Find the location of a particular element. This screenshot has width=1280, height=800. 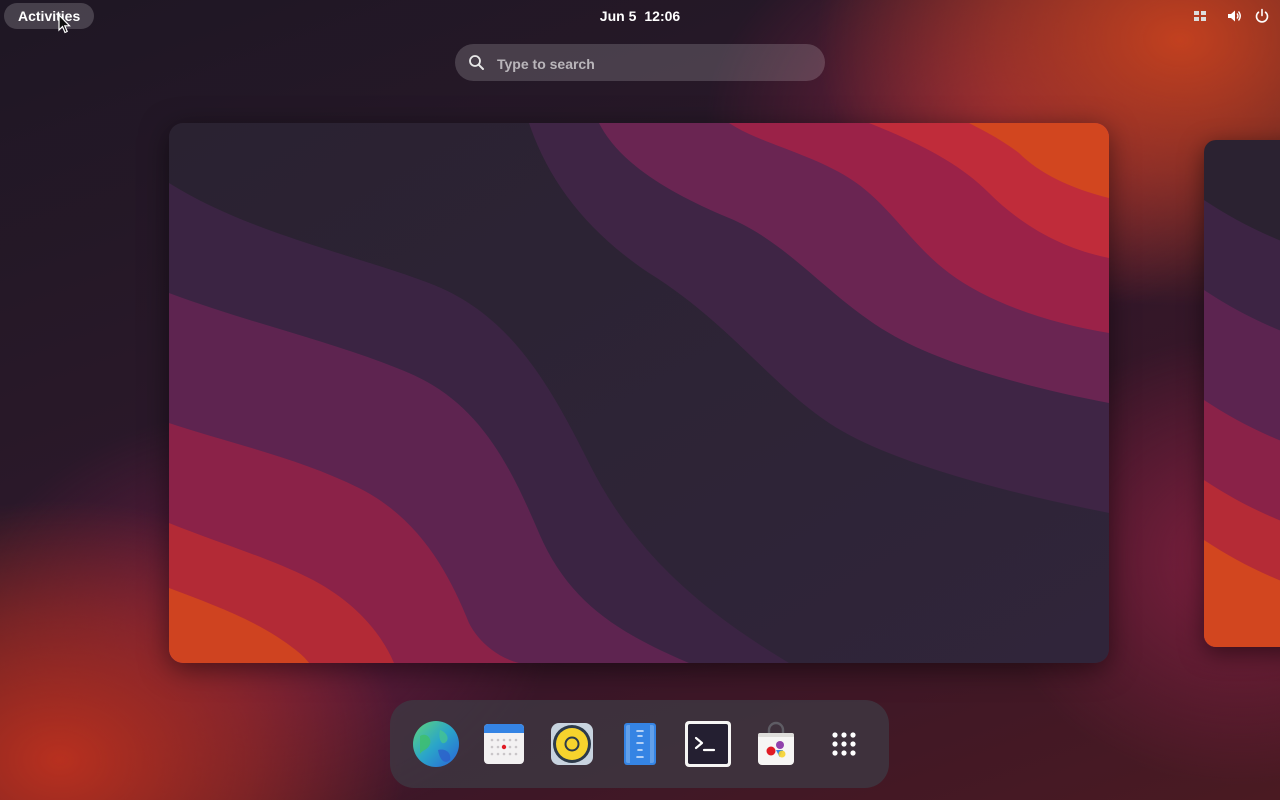

volume-icon is located at coordinates (1234, 16).